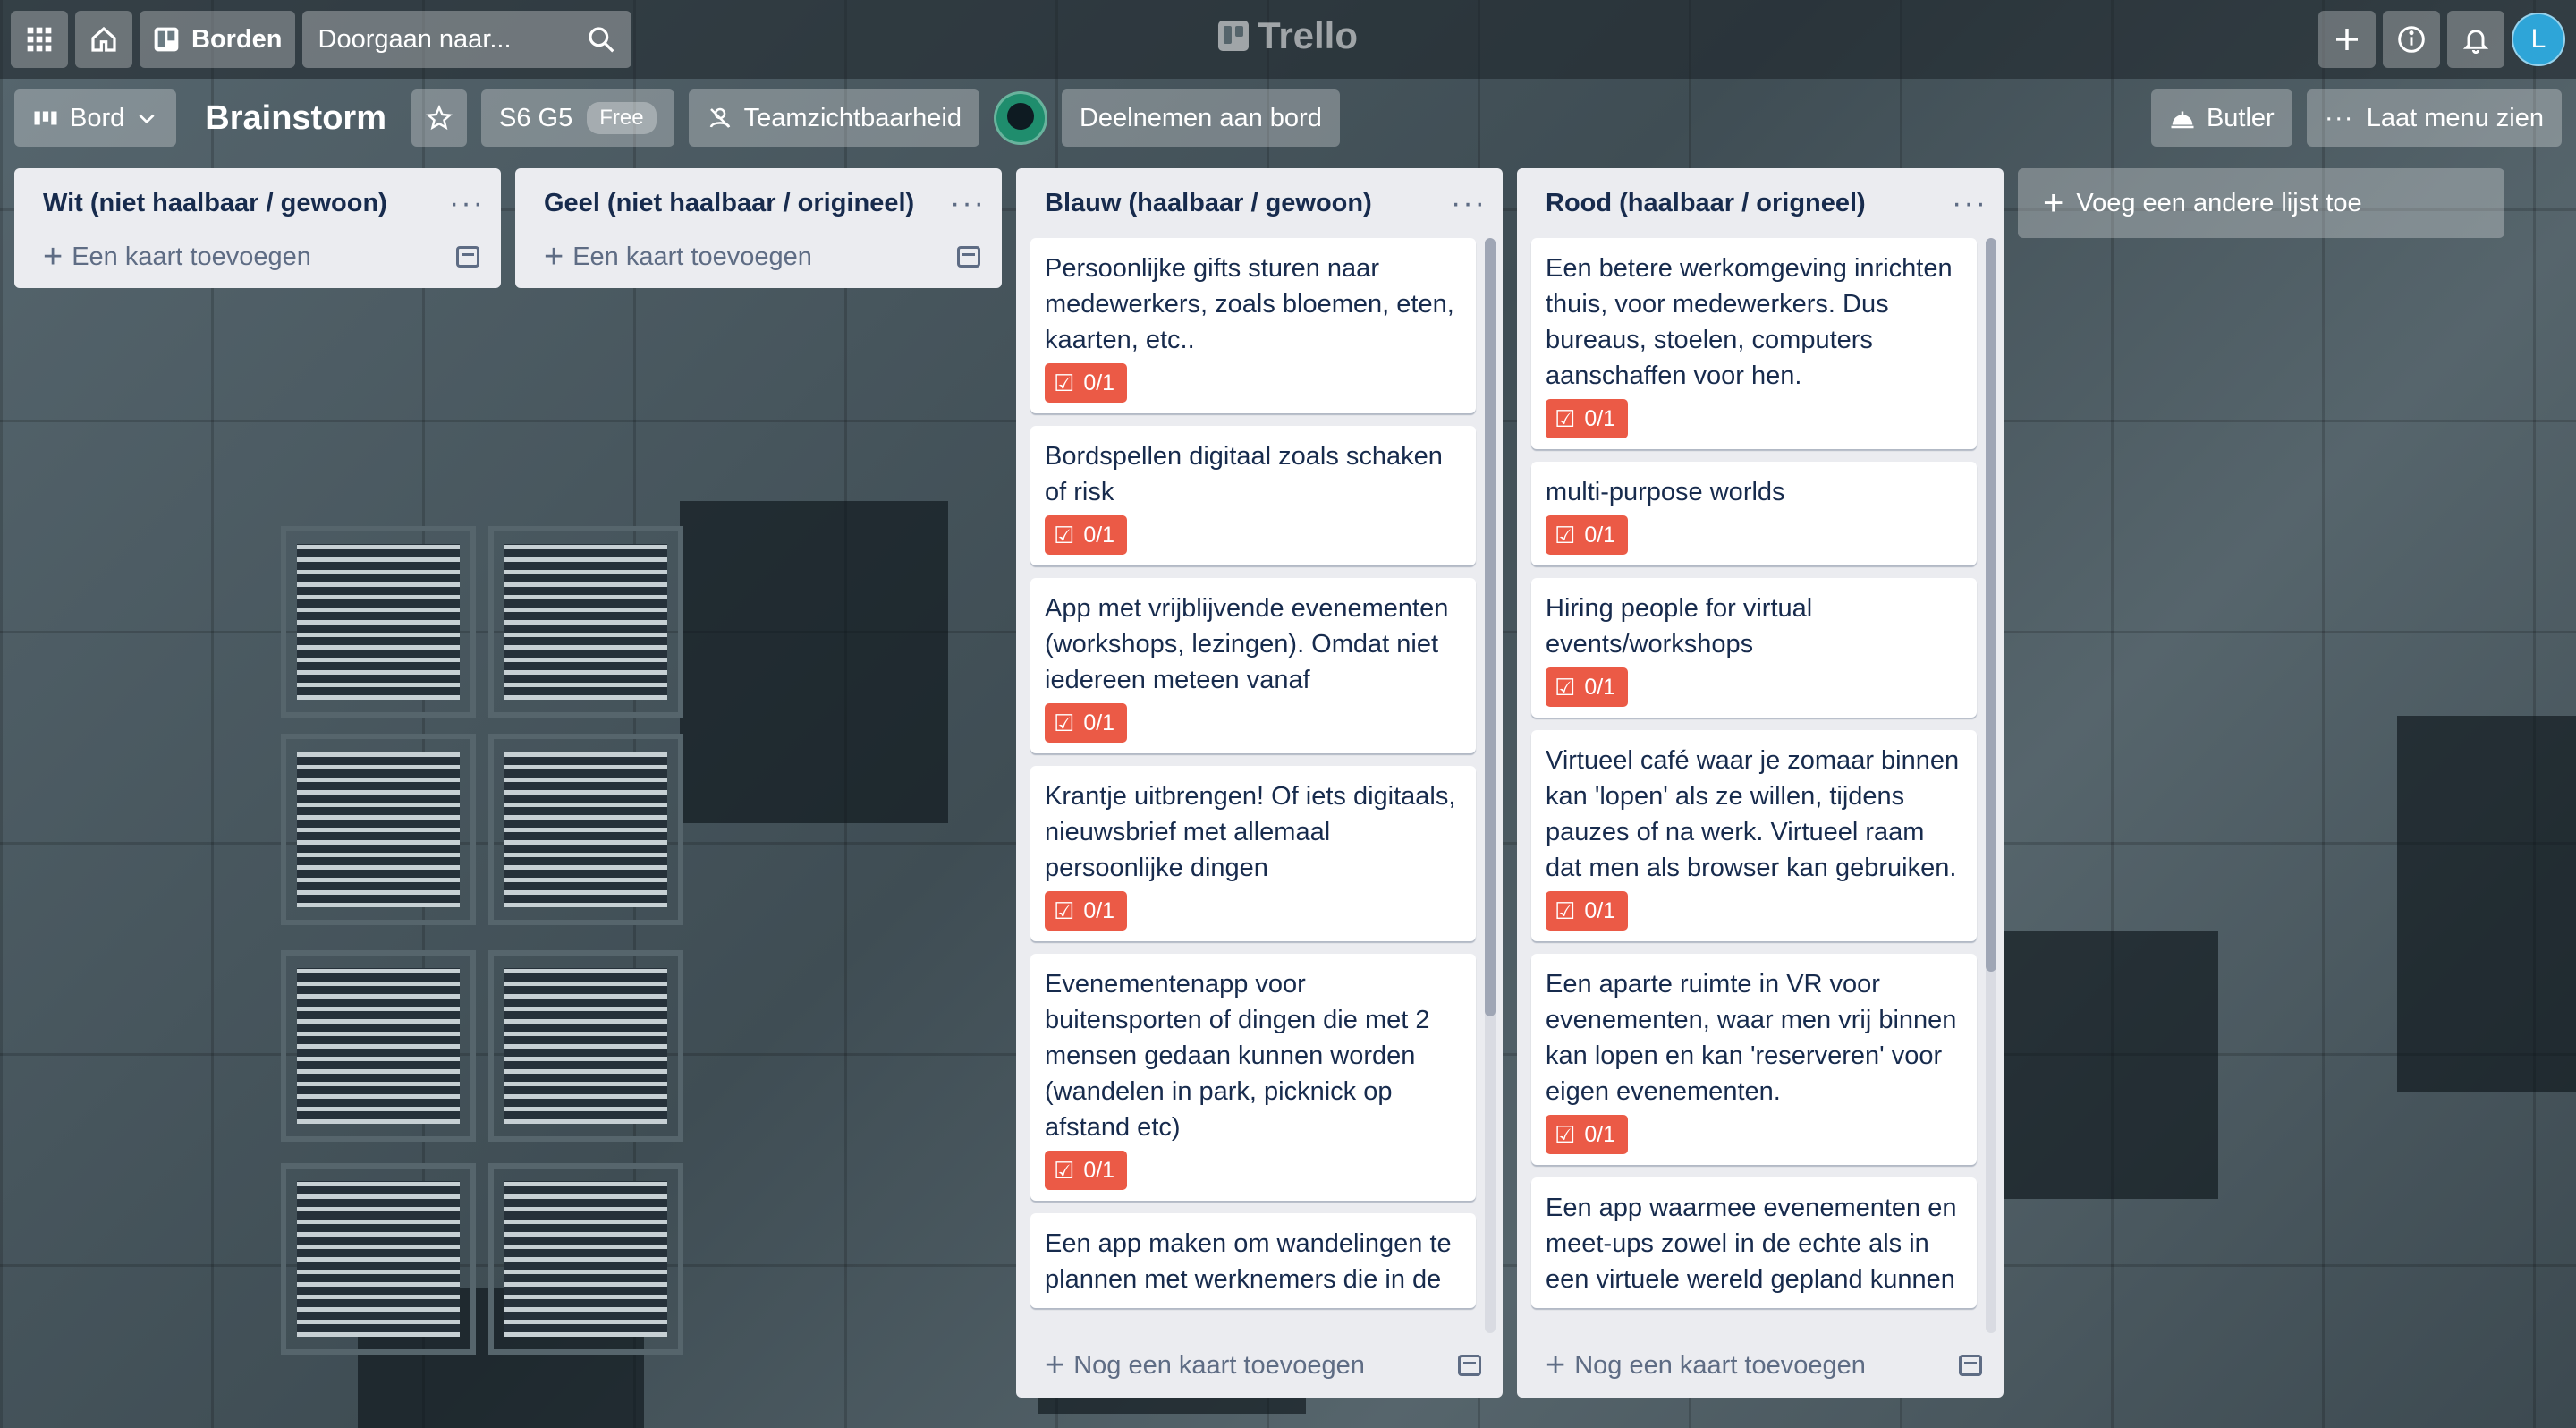  What do you see at coordinates (95, 118) in the screenshot?
I see `view-switcher-button: Bord` at bounding box center [95, 118].